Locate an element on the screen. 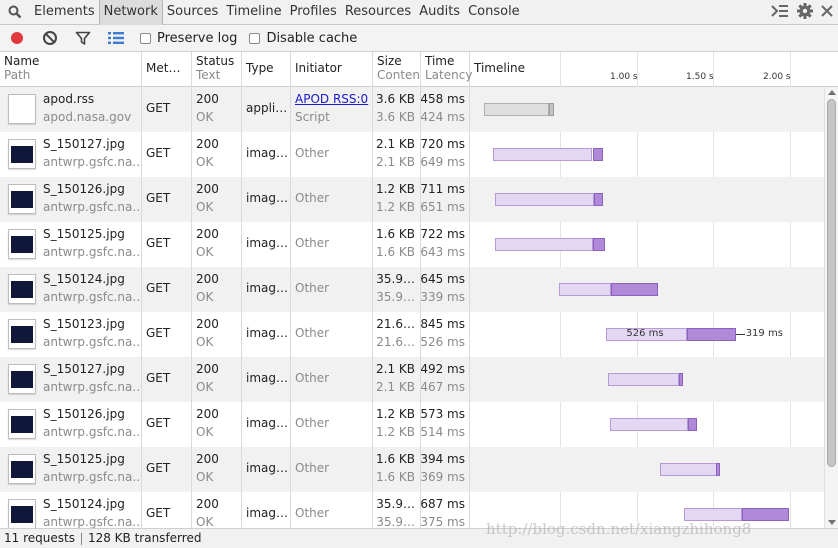 The image size is (838, 548). scroll-down-icon is located at coordinates (832, 522).